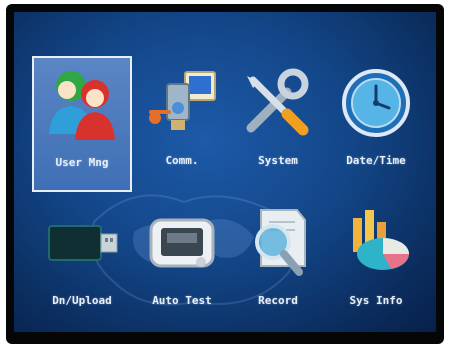  What do you see at coordinates (278, 160) in the screenshot?
I see `menu-label-system: System` at bounding box center [278, 160].